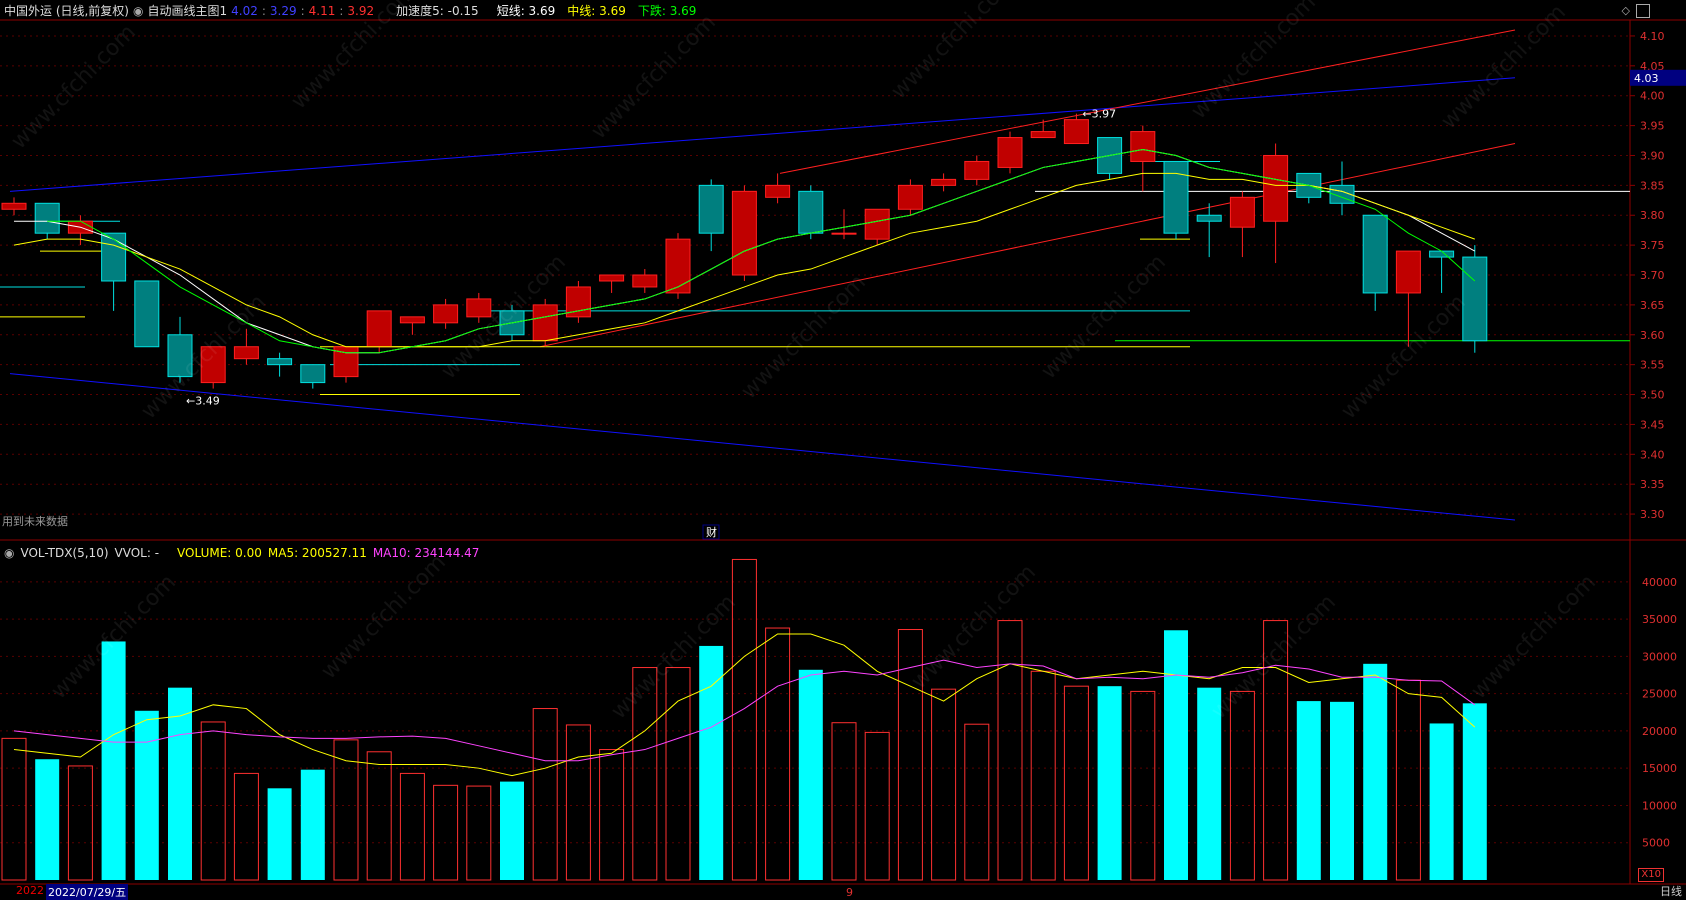 The height and width of the screenshot is (900, 1686). I want to click on vol-ma5-value: MA5: 200527.11, so click(317, 553).